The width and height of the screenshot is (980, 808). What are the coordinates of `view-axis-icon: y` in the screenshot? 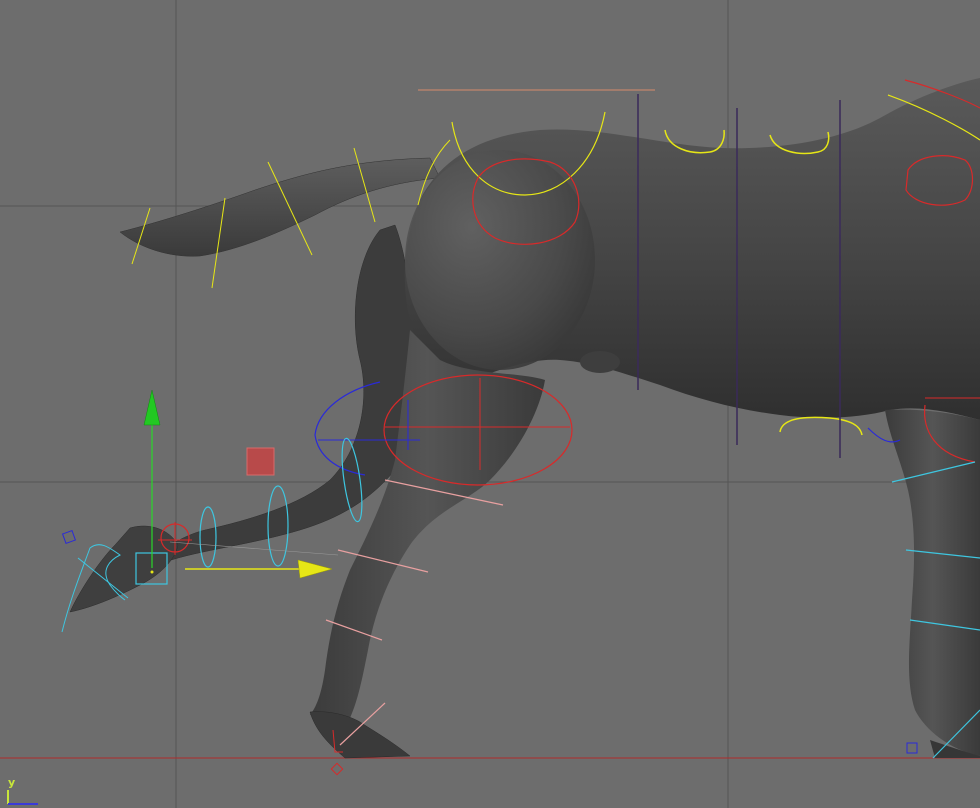 It's located at (24, 791).